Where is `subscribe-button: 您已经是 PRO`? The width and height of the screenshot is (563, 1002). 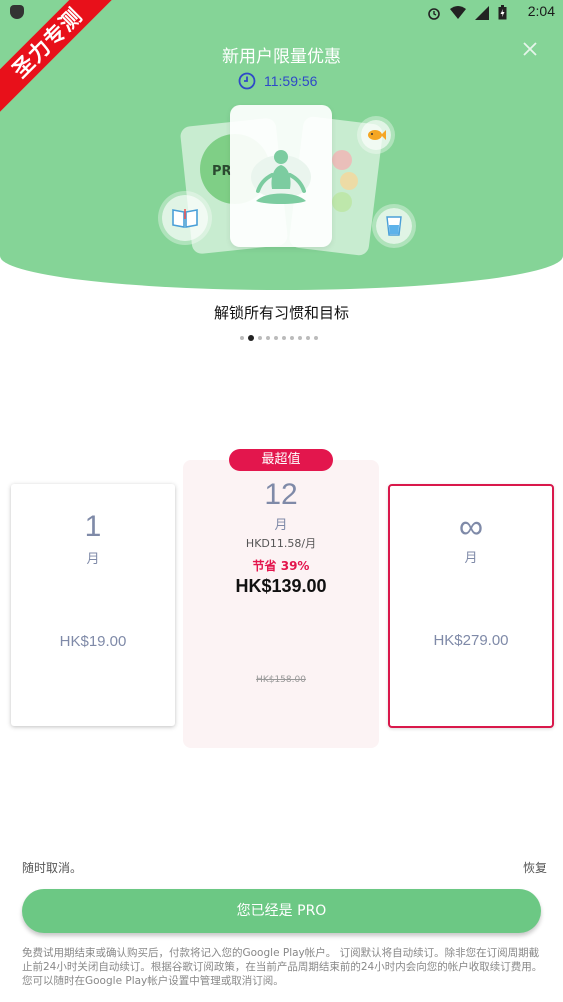
subscribe-button: 您已经是 PRO is located at coordinates (281, 911).